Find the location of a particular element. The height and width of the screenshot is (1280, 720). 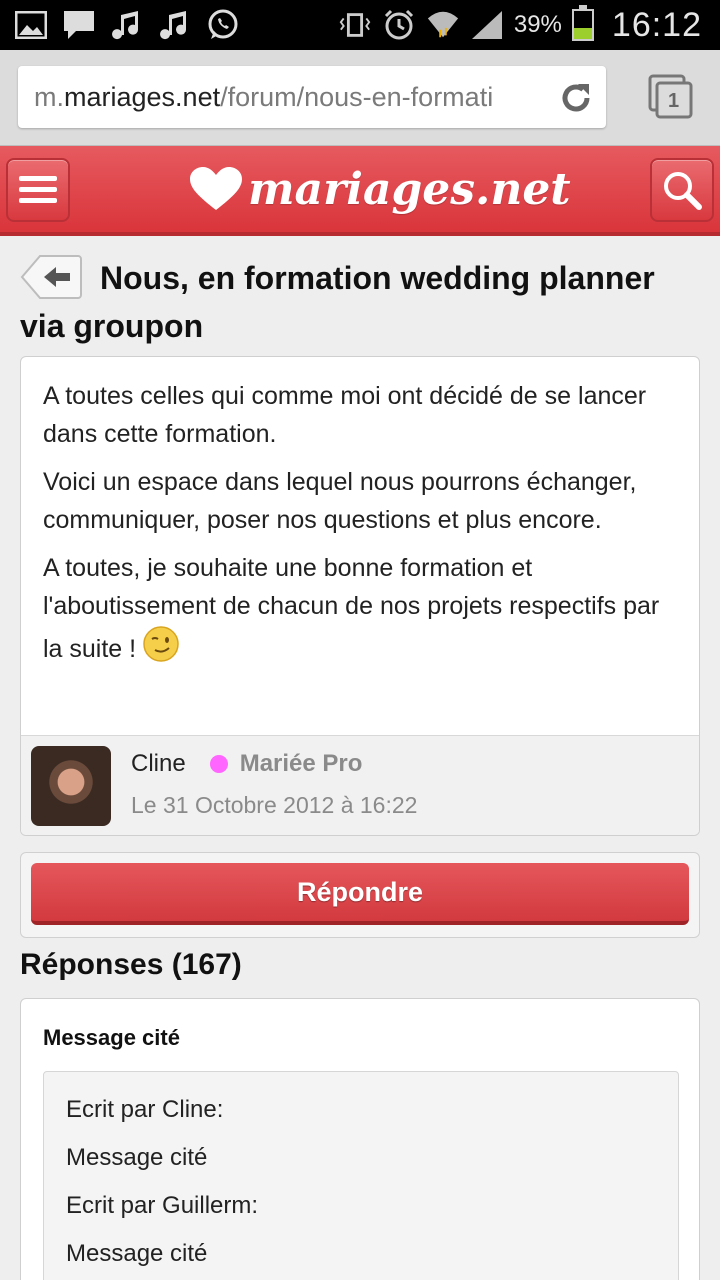

site-header: mariages.net is located at coordinates (360, 191).